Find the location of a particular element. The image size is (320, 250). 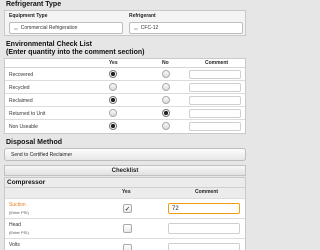

list-item: Reclaimed is located at coordinates (125, 100).